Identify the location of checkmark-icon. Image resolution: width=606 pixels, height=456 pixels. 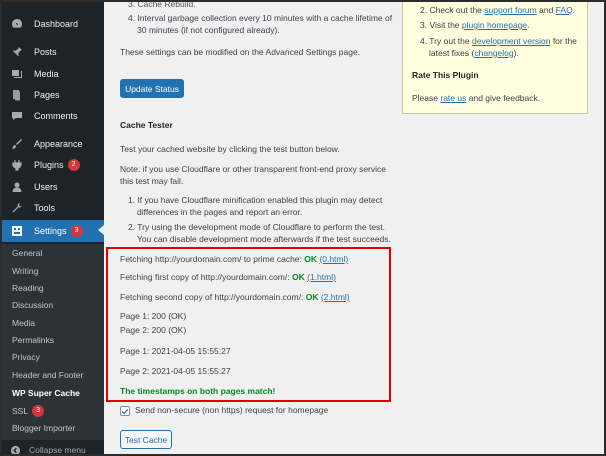
(125, 411).